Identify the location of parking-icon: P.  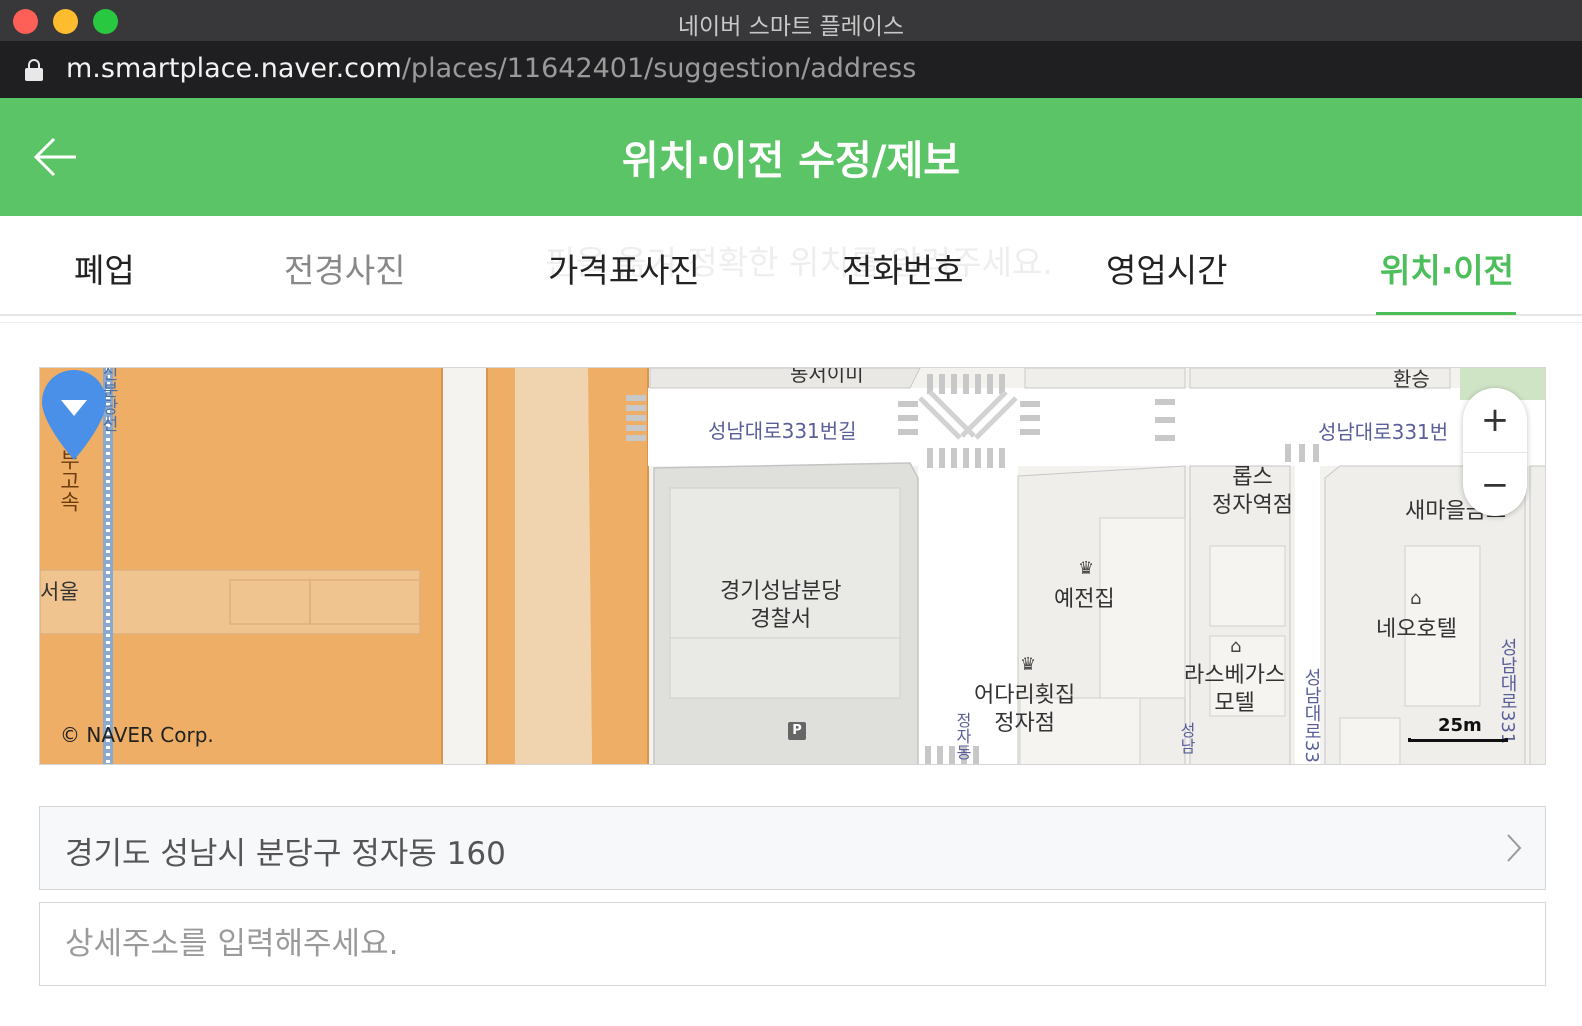
(797, 731).